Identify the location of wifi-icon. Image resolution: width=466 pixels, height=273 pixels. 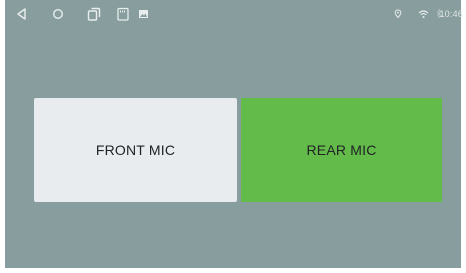
(423, 14).